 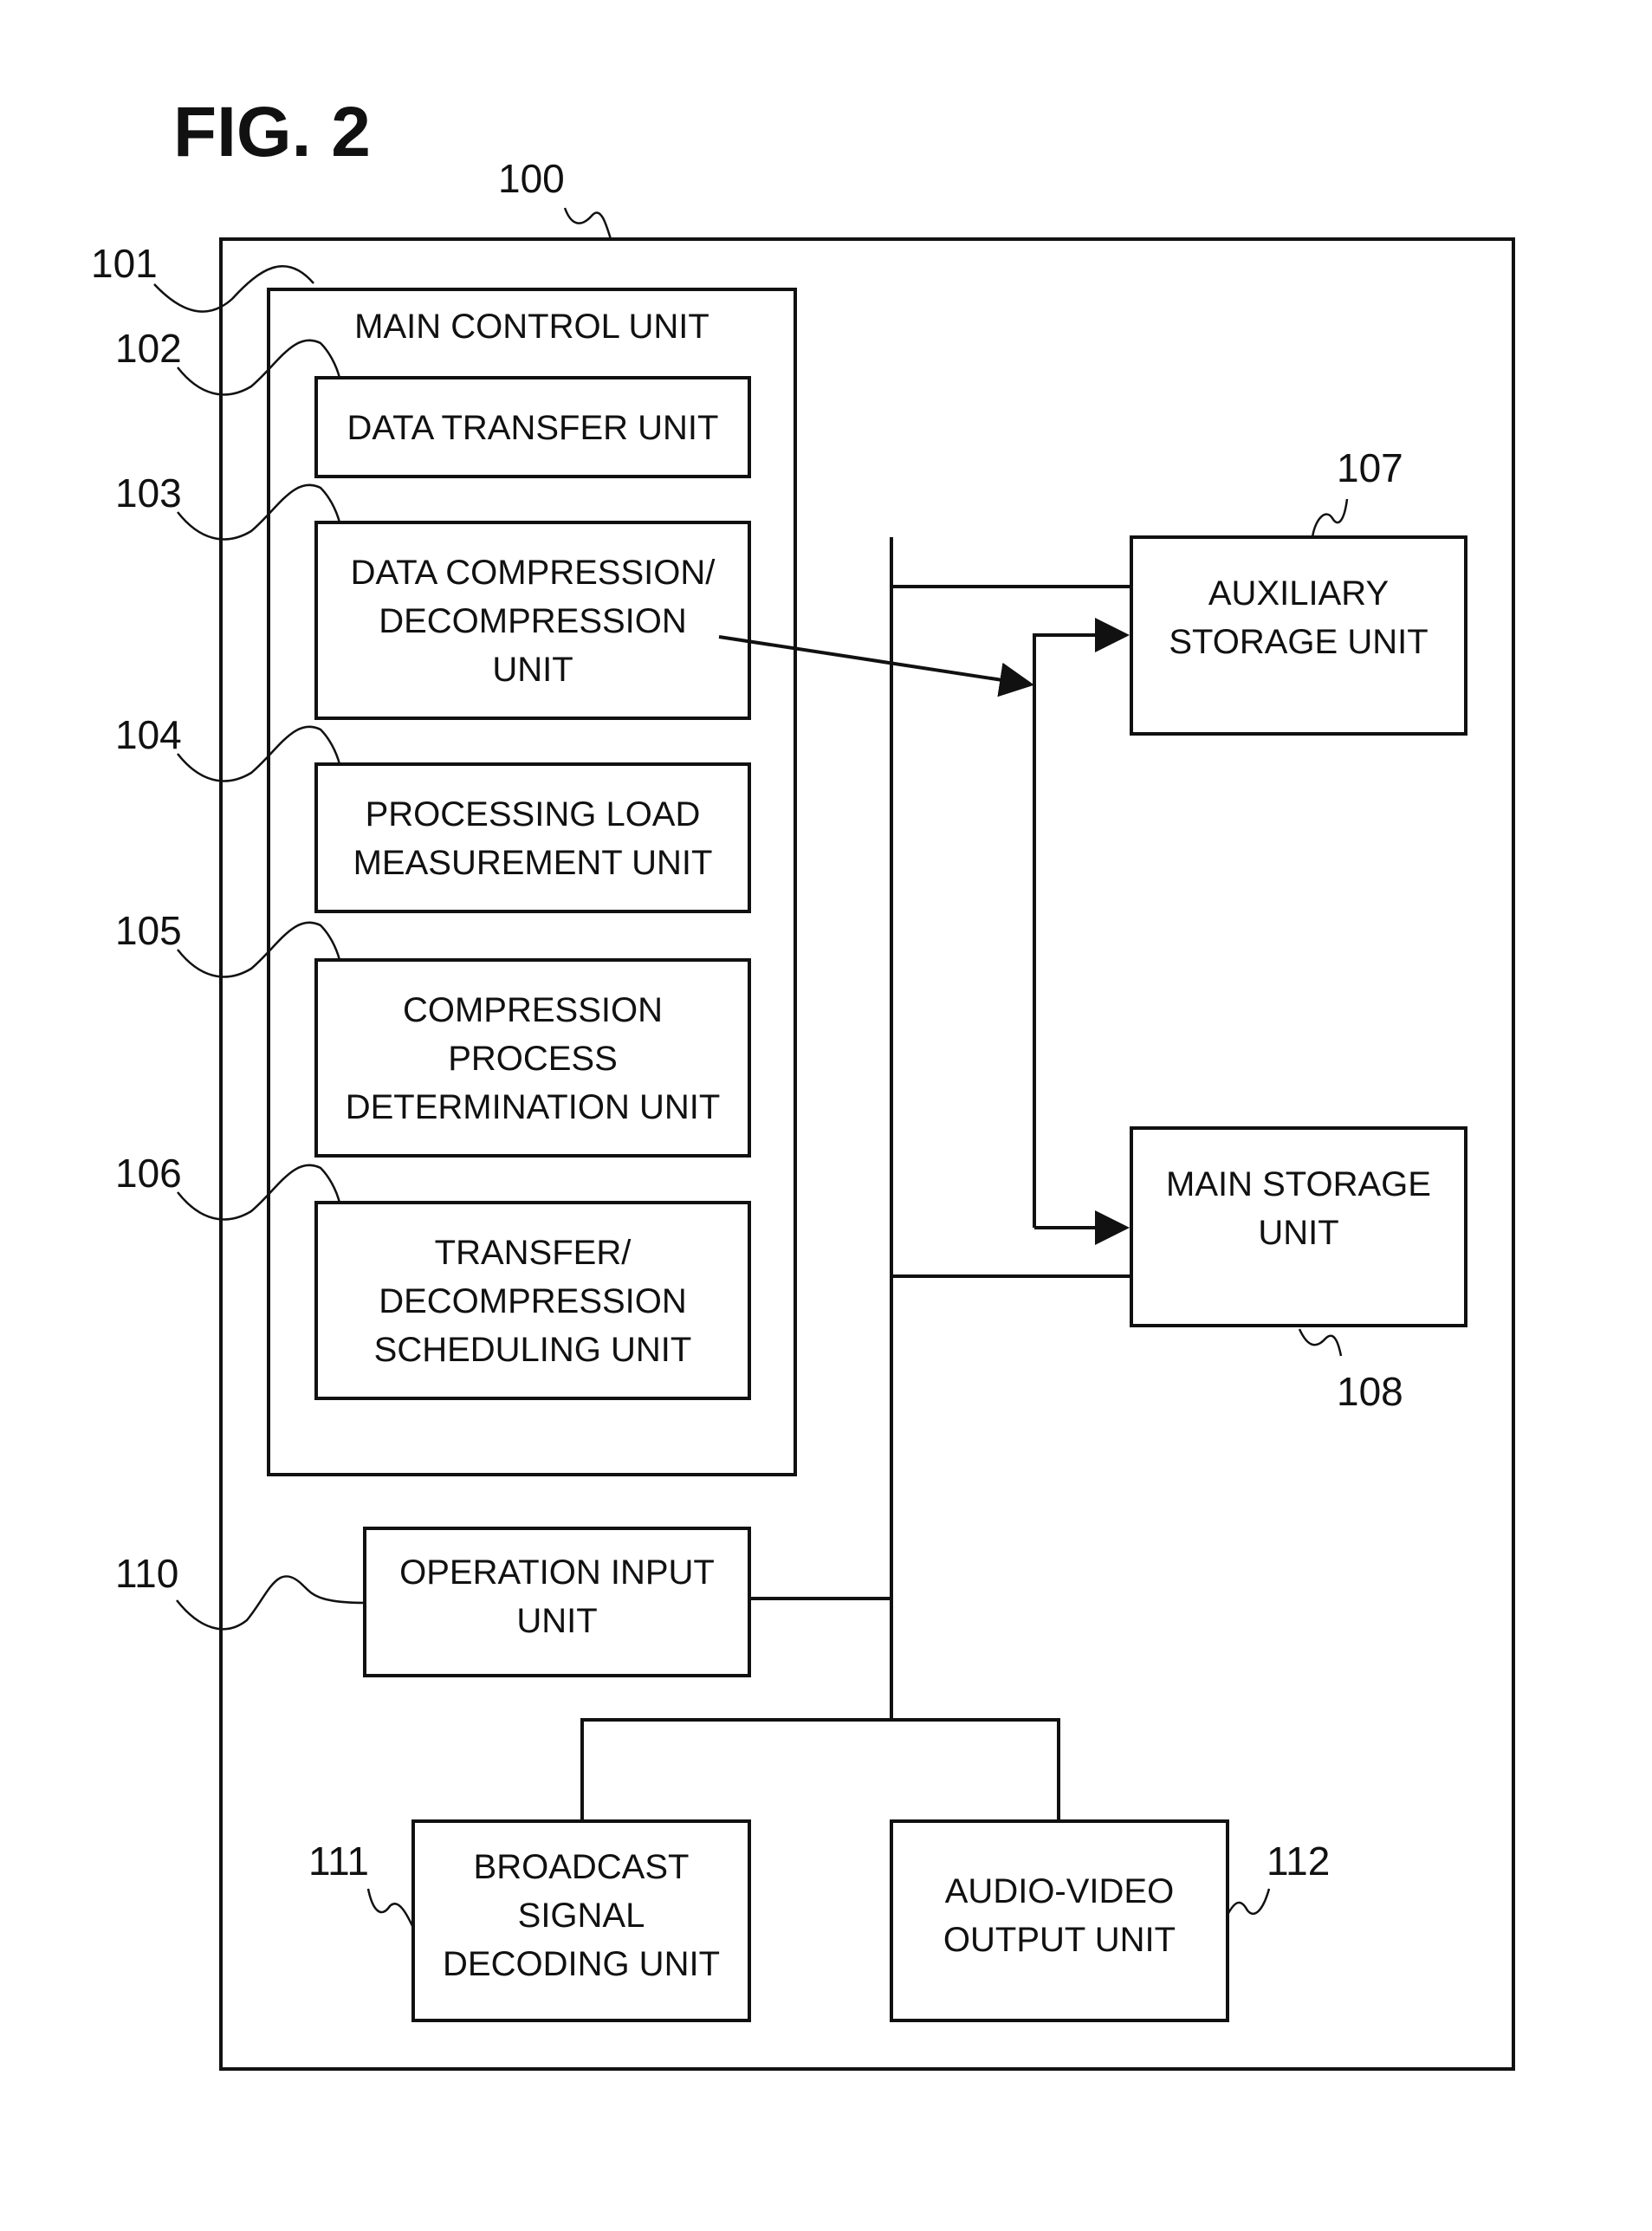 I want to click on ref-102: 102, so click(x=148, y=348).